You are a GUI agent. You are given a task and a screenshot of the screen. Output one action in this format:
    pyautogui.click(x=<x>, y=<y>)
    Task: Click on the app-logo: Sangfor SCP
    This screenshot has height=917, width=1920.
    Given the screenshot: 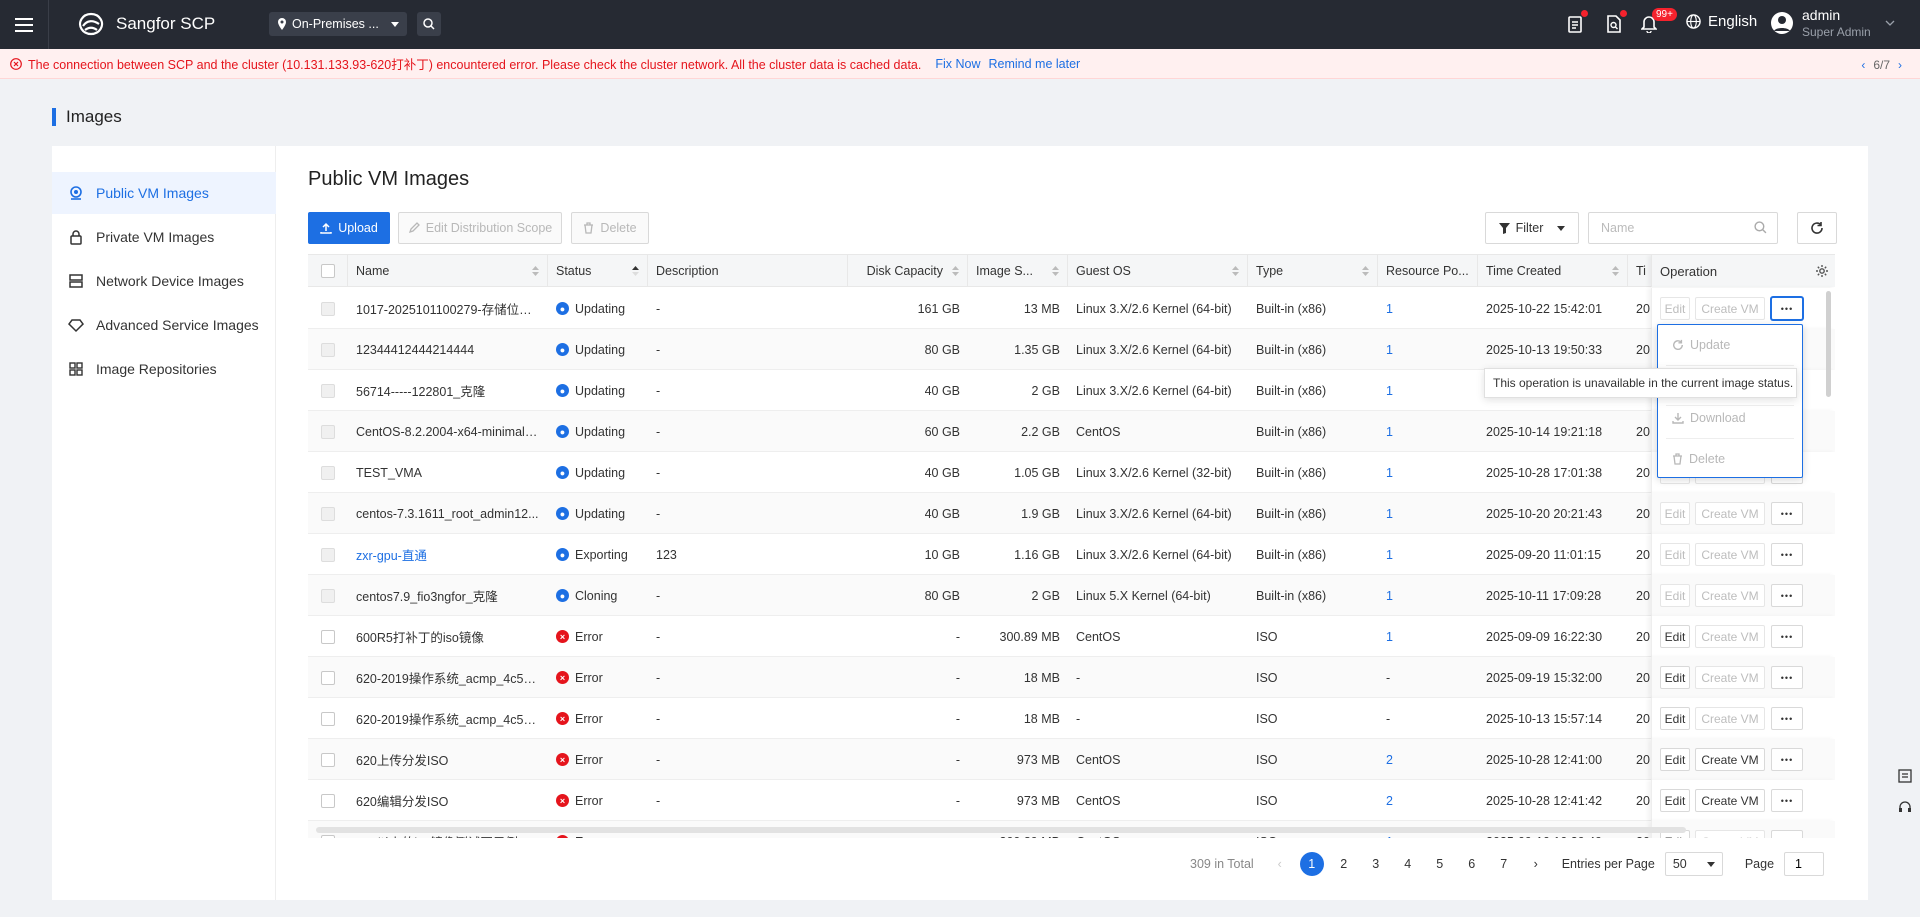 What is the action you would take?
    pyautogui.click(x=145, y=24)
    